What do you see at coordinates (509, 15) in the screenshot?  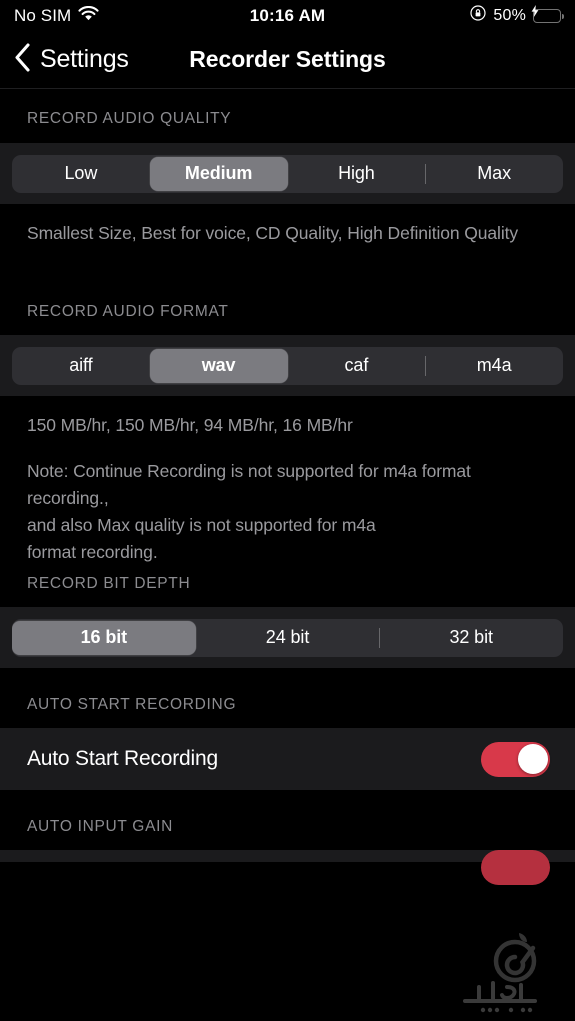 I see `battery-percent-label: 50%` at bounding box center [509, 15].